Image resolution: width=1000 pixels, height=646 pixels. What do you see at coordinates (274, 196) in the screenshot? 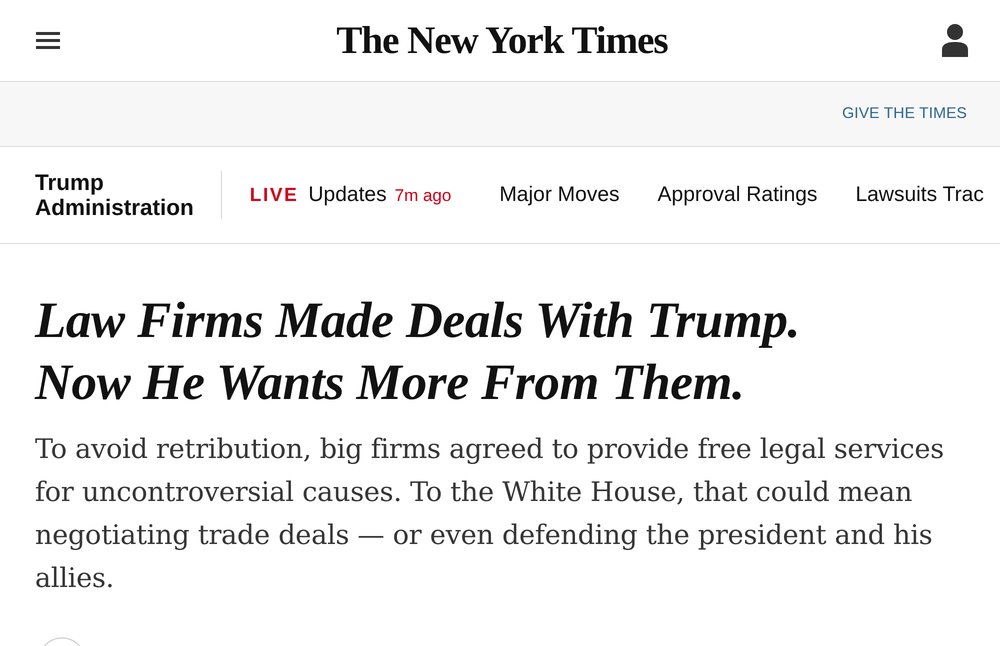
I see `live-label: LIVE` at bounding box center [274, 196].